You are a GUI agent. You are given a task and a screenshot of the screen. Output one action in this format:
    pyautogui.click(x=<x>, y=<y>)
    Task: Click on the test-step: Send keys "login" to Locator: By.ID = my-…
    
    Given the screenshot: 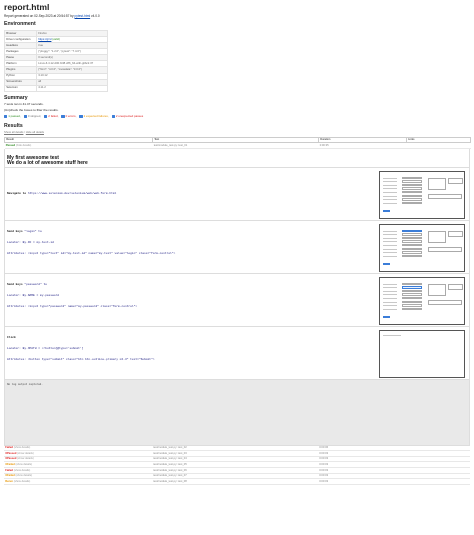 What is the action you would take?
    pyautogui.click(x=237, y=246)
    